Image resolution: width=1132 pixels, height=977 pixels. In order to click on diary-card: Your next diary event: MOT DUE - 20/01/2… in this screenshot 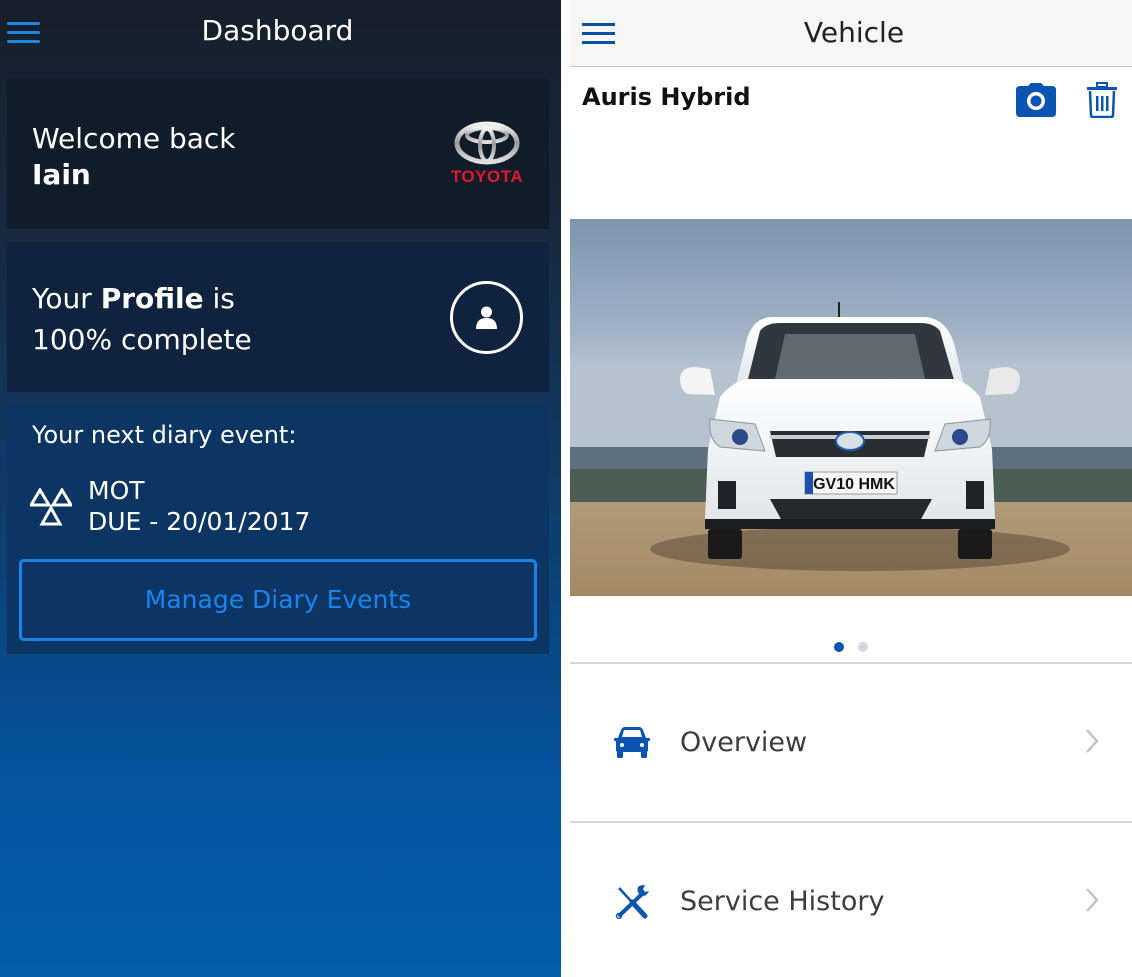, I will do `click(278, 529)`.